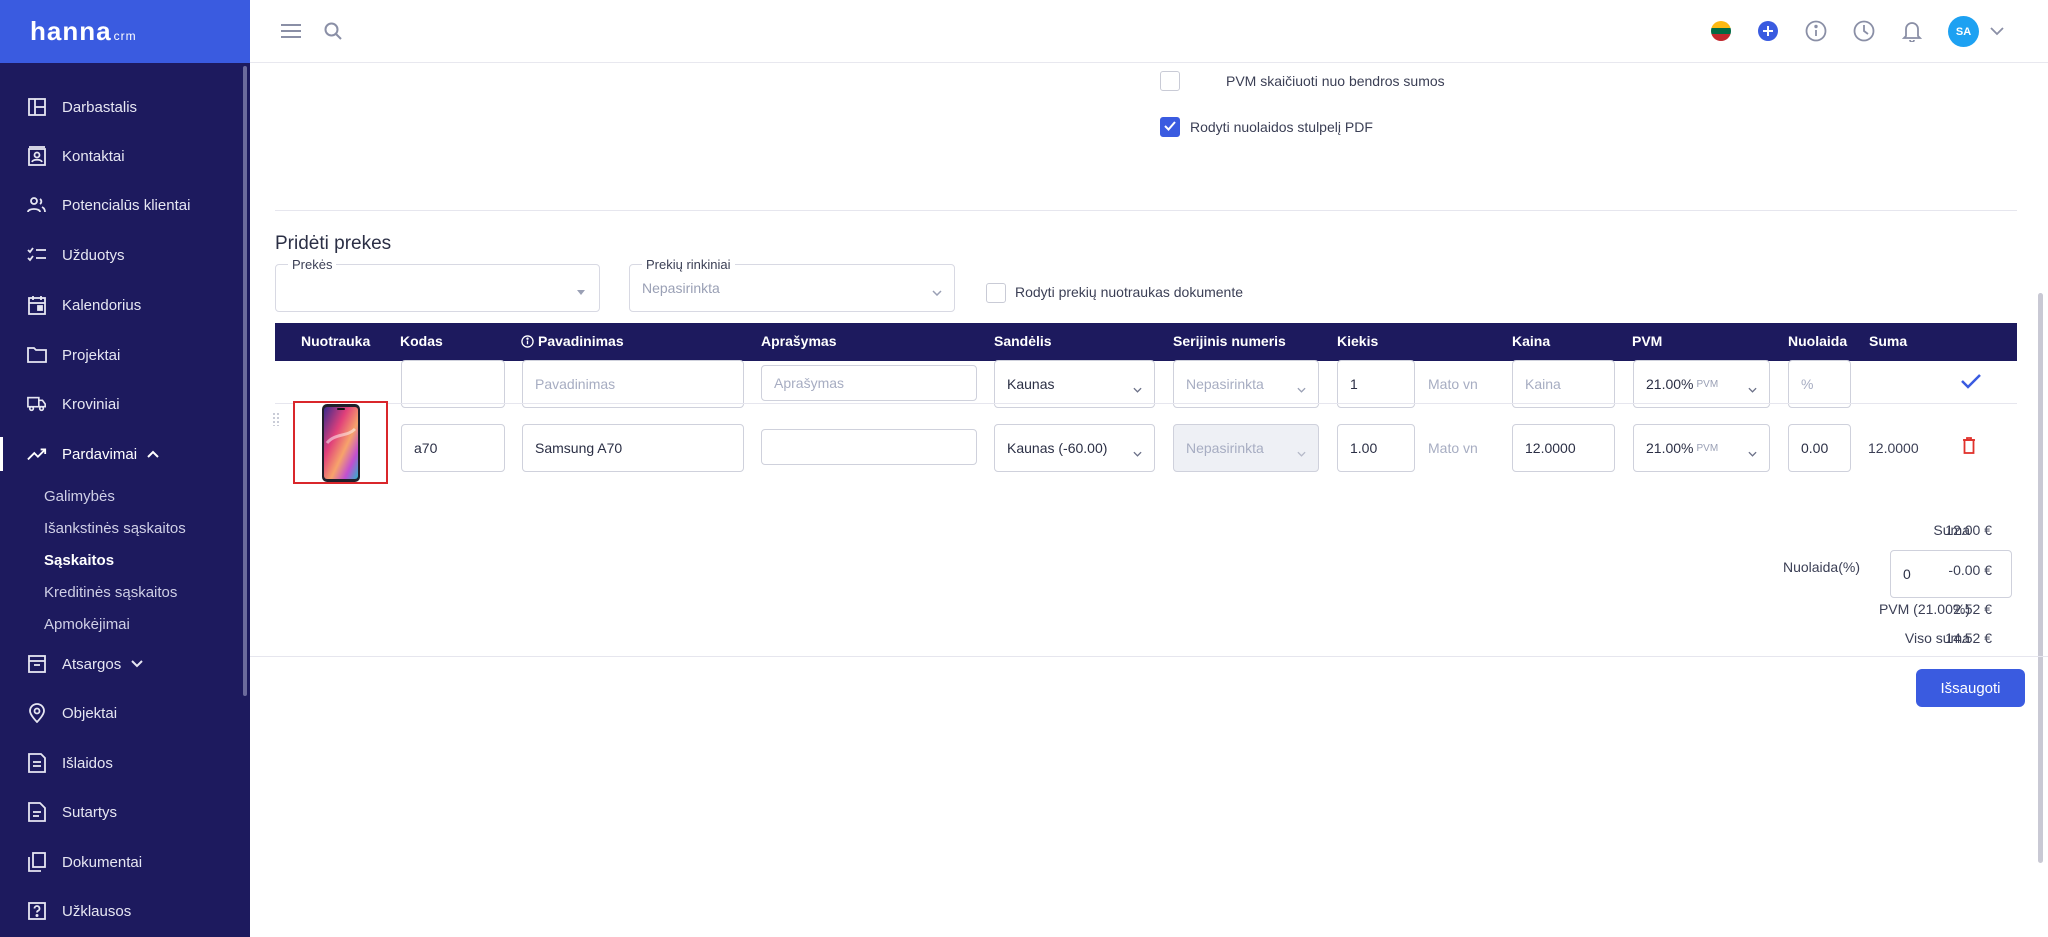 Image resolution: width=2048 pixels, height=937 pixels. What do you see at coordinates (122, 355) in the screenshot?
I see `sidebar-item-projektai: Projektai` at bounding box center [122, 355].